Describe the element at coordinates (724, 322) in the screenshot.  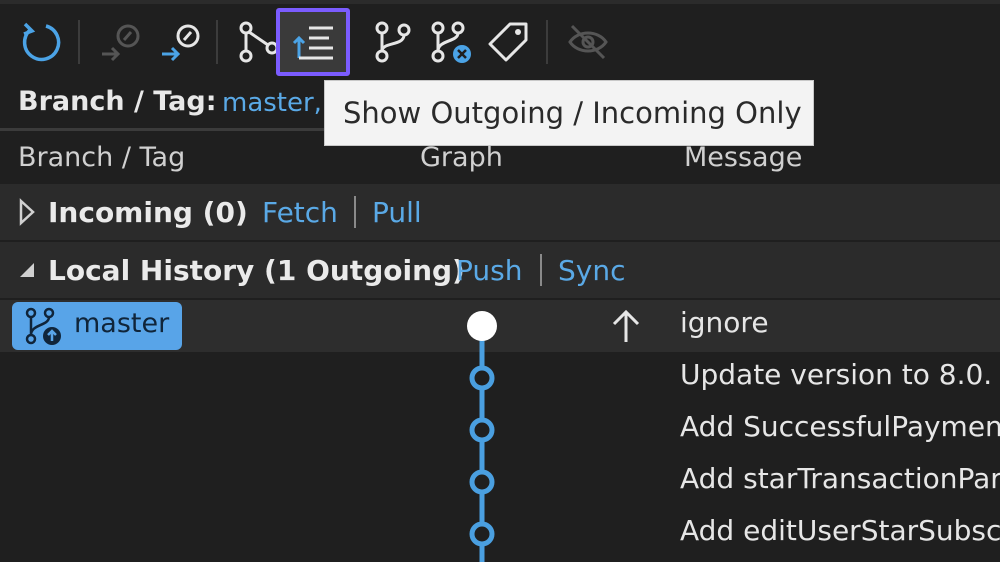
I see `commit-message: ignore` at that location.